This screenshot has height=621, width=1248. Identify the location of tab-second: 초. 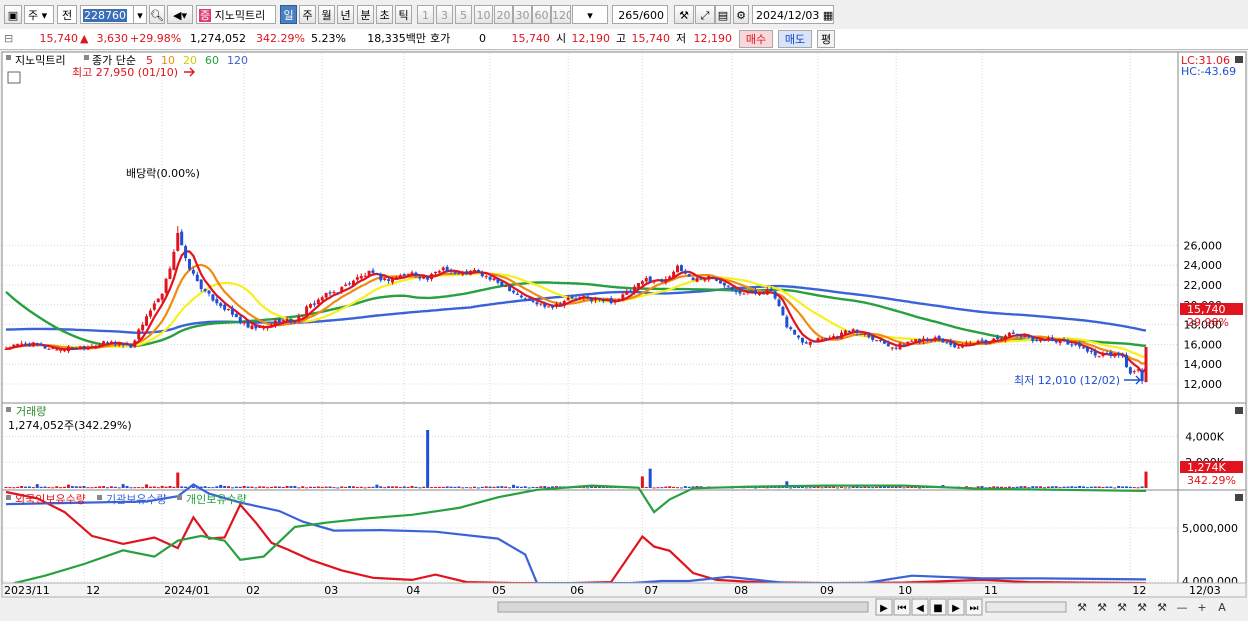
(384, 14).